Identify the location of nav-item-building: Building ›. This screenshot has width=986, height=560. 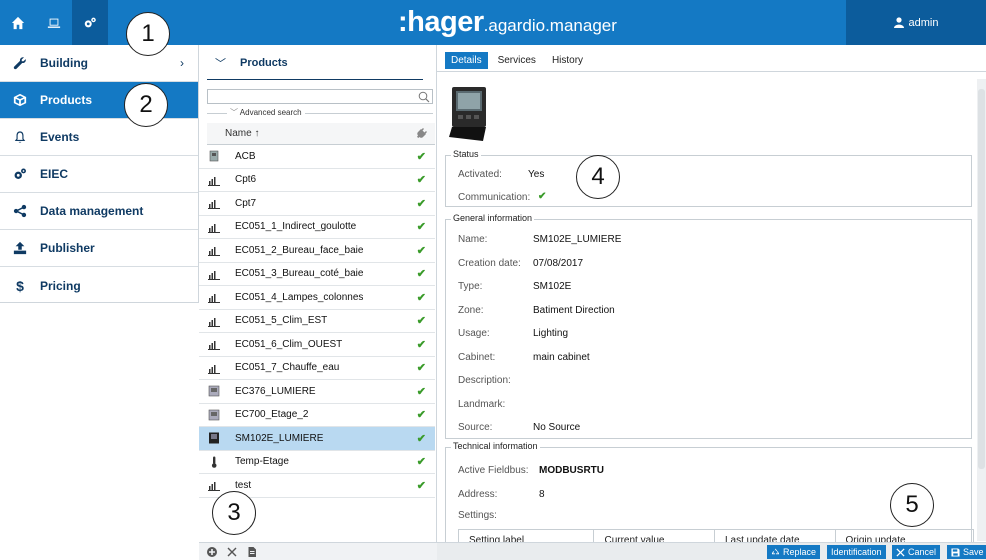
(99, 63).